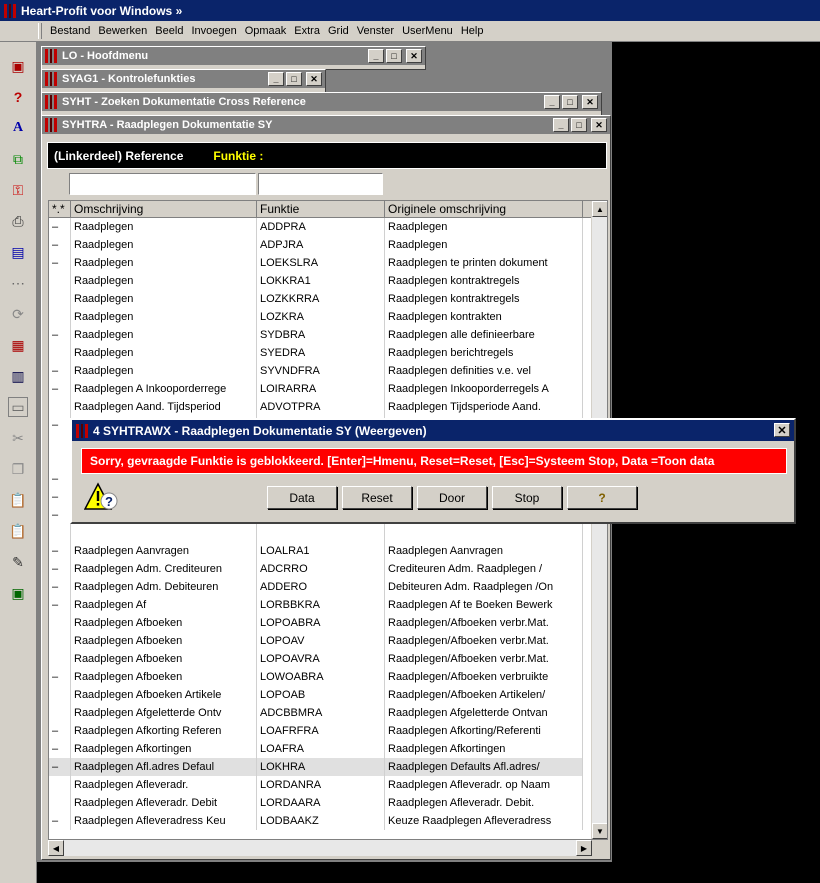  I want to click on table-row: – Raadplegen ADPJRA Raadplegen, so click(316, 245).